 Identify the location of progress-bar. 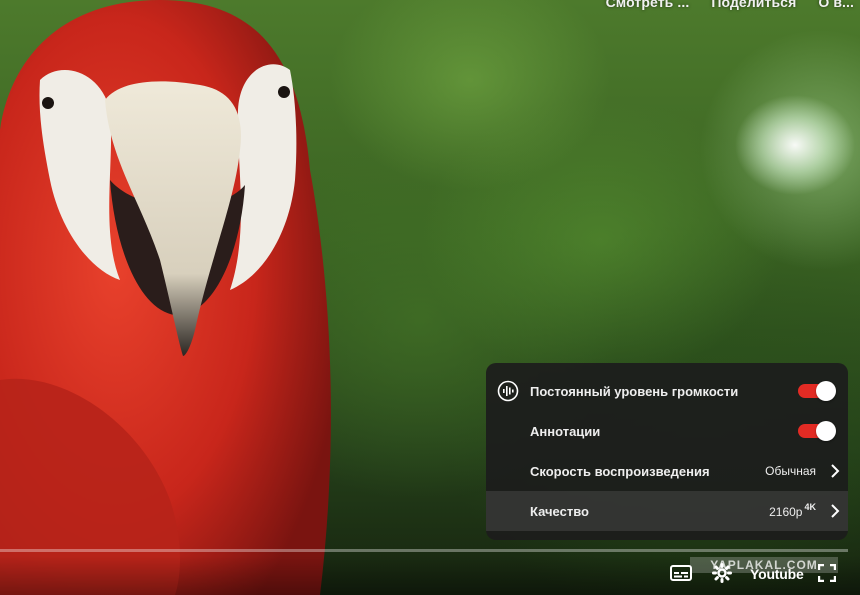
(424, 550).